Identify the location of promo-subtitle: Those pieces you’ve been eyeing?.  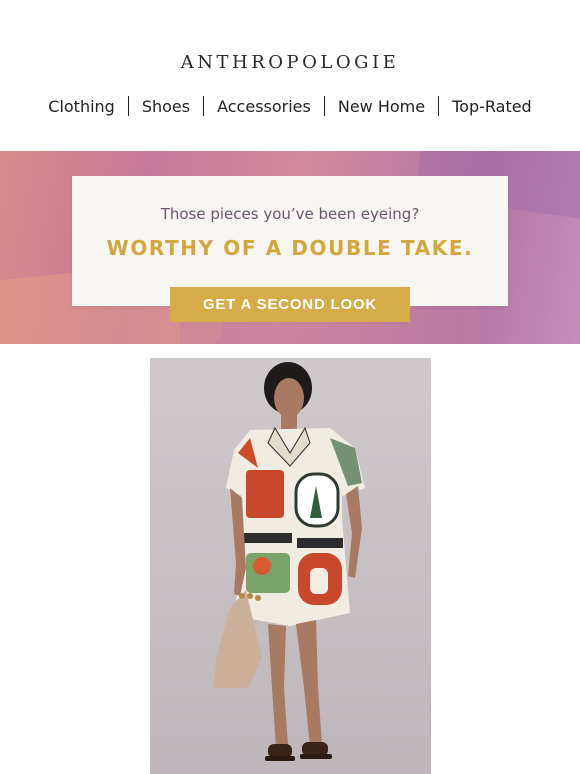
(290, 214).